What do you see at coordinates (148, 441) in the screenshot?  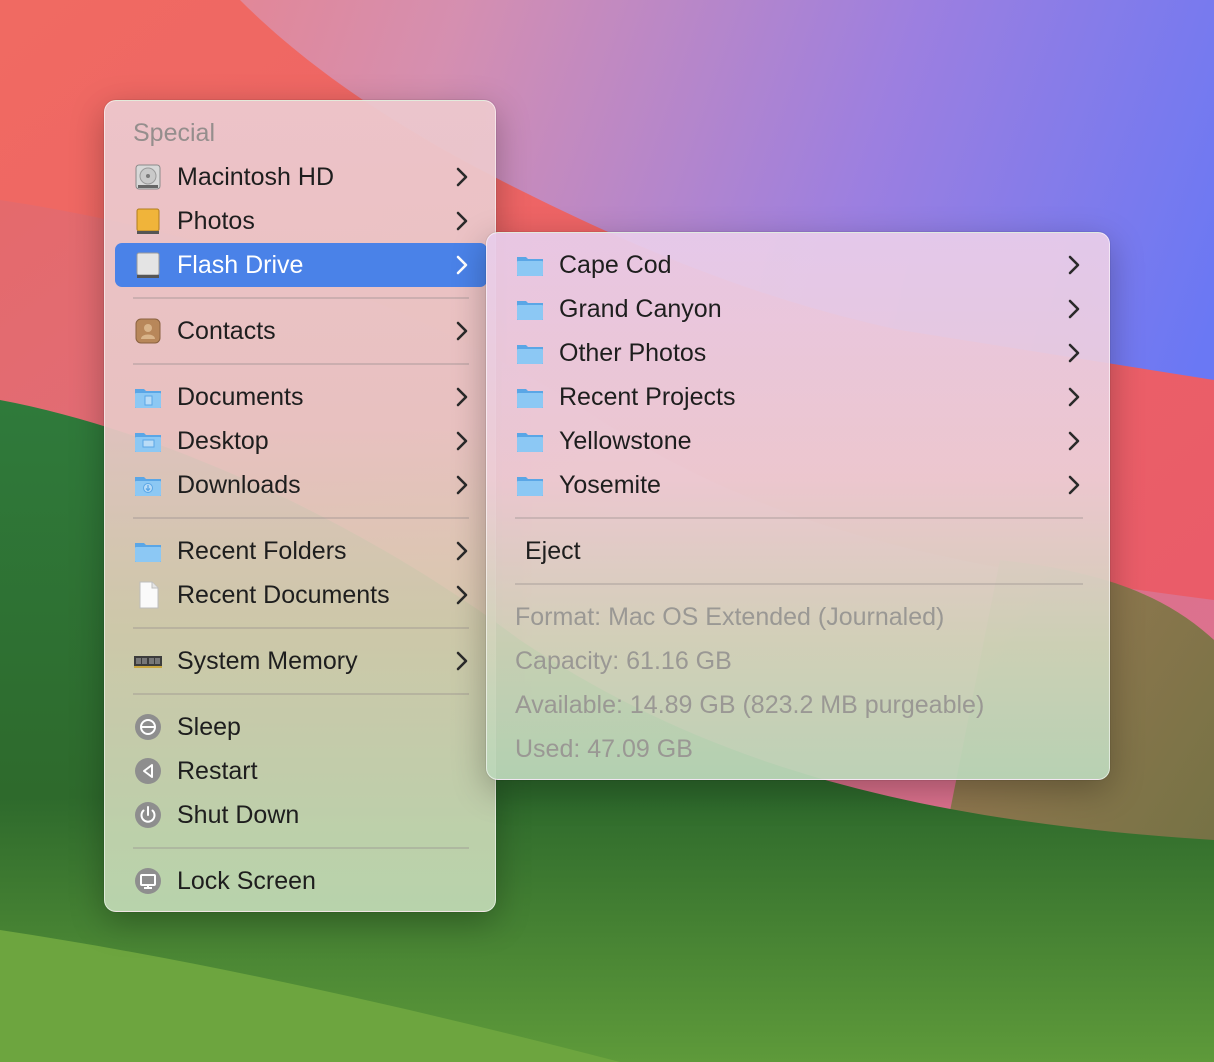 I see `desktop-folder-icon` at bounding box center [148, 441].